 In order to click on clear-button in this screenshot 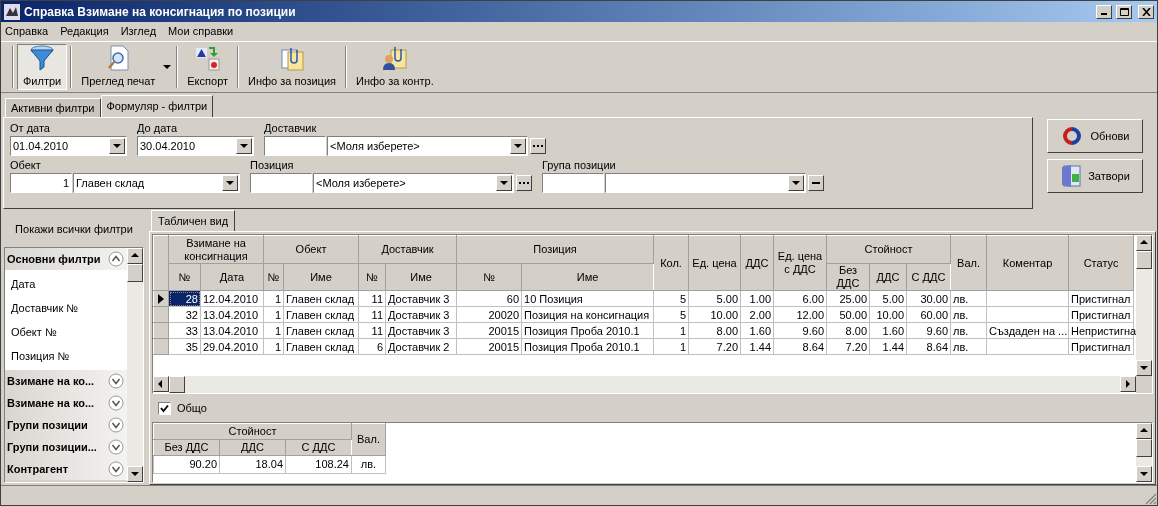, I will do `click(816, 183)`.